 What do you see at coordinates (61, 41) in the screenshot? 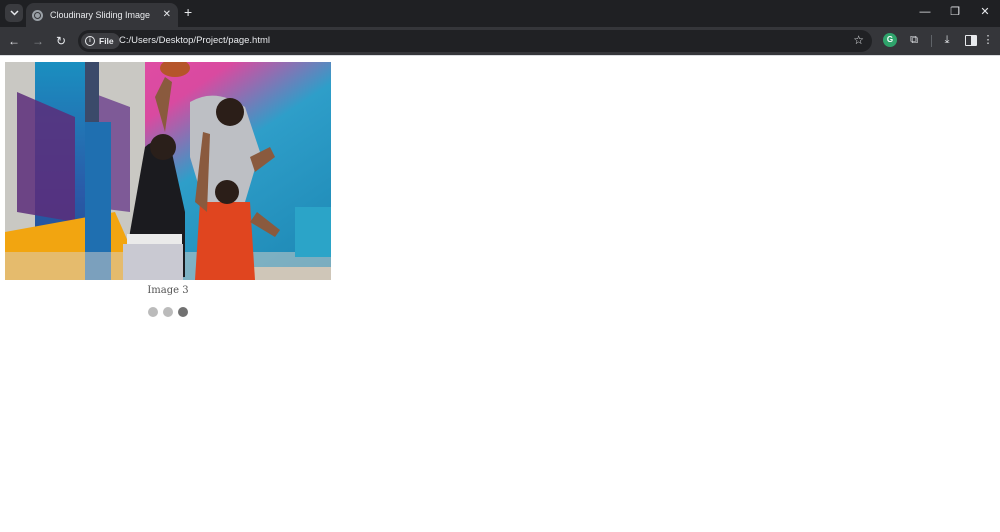
I see `reload-button: ↻` at bounding box center [61, 41].